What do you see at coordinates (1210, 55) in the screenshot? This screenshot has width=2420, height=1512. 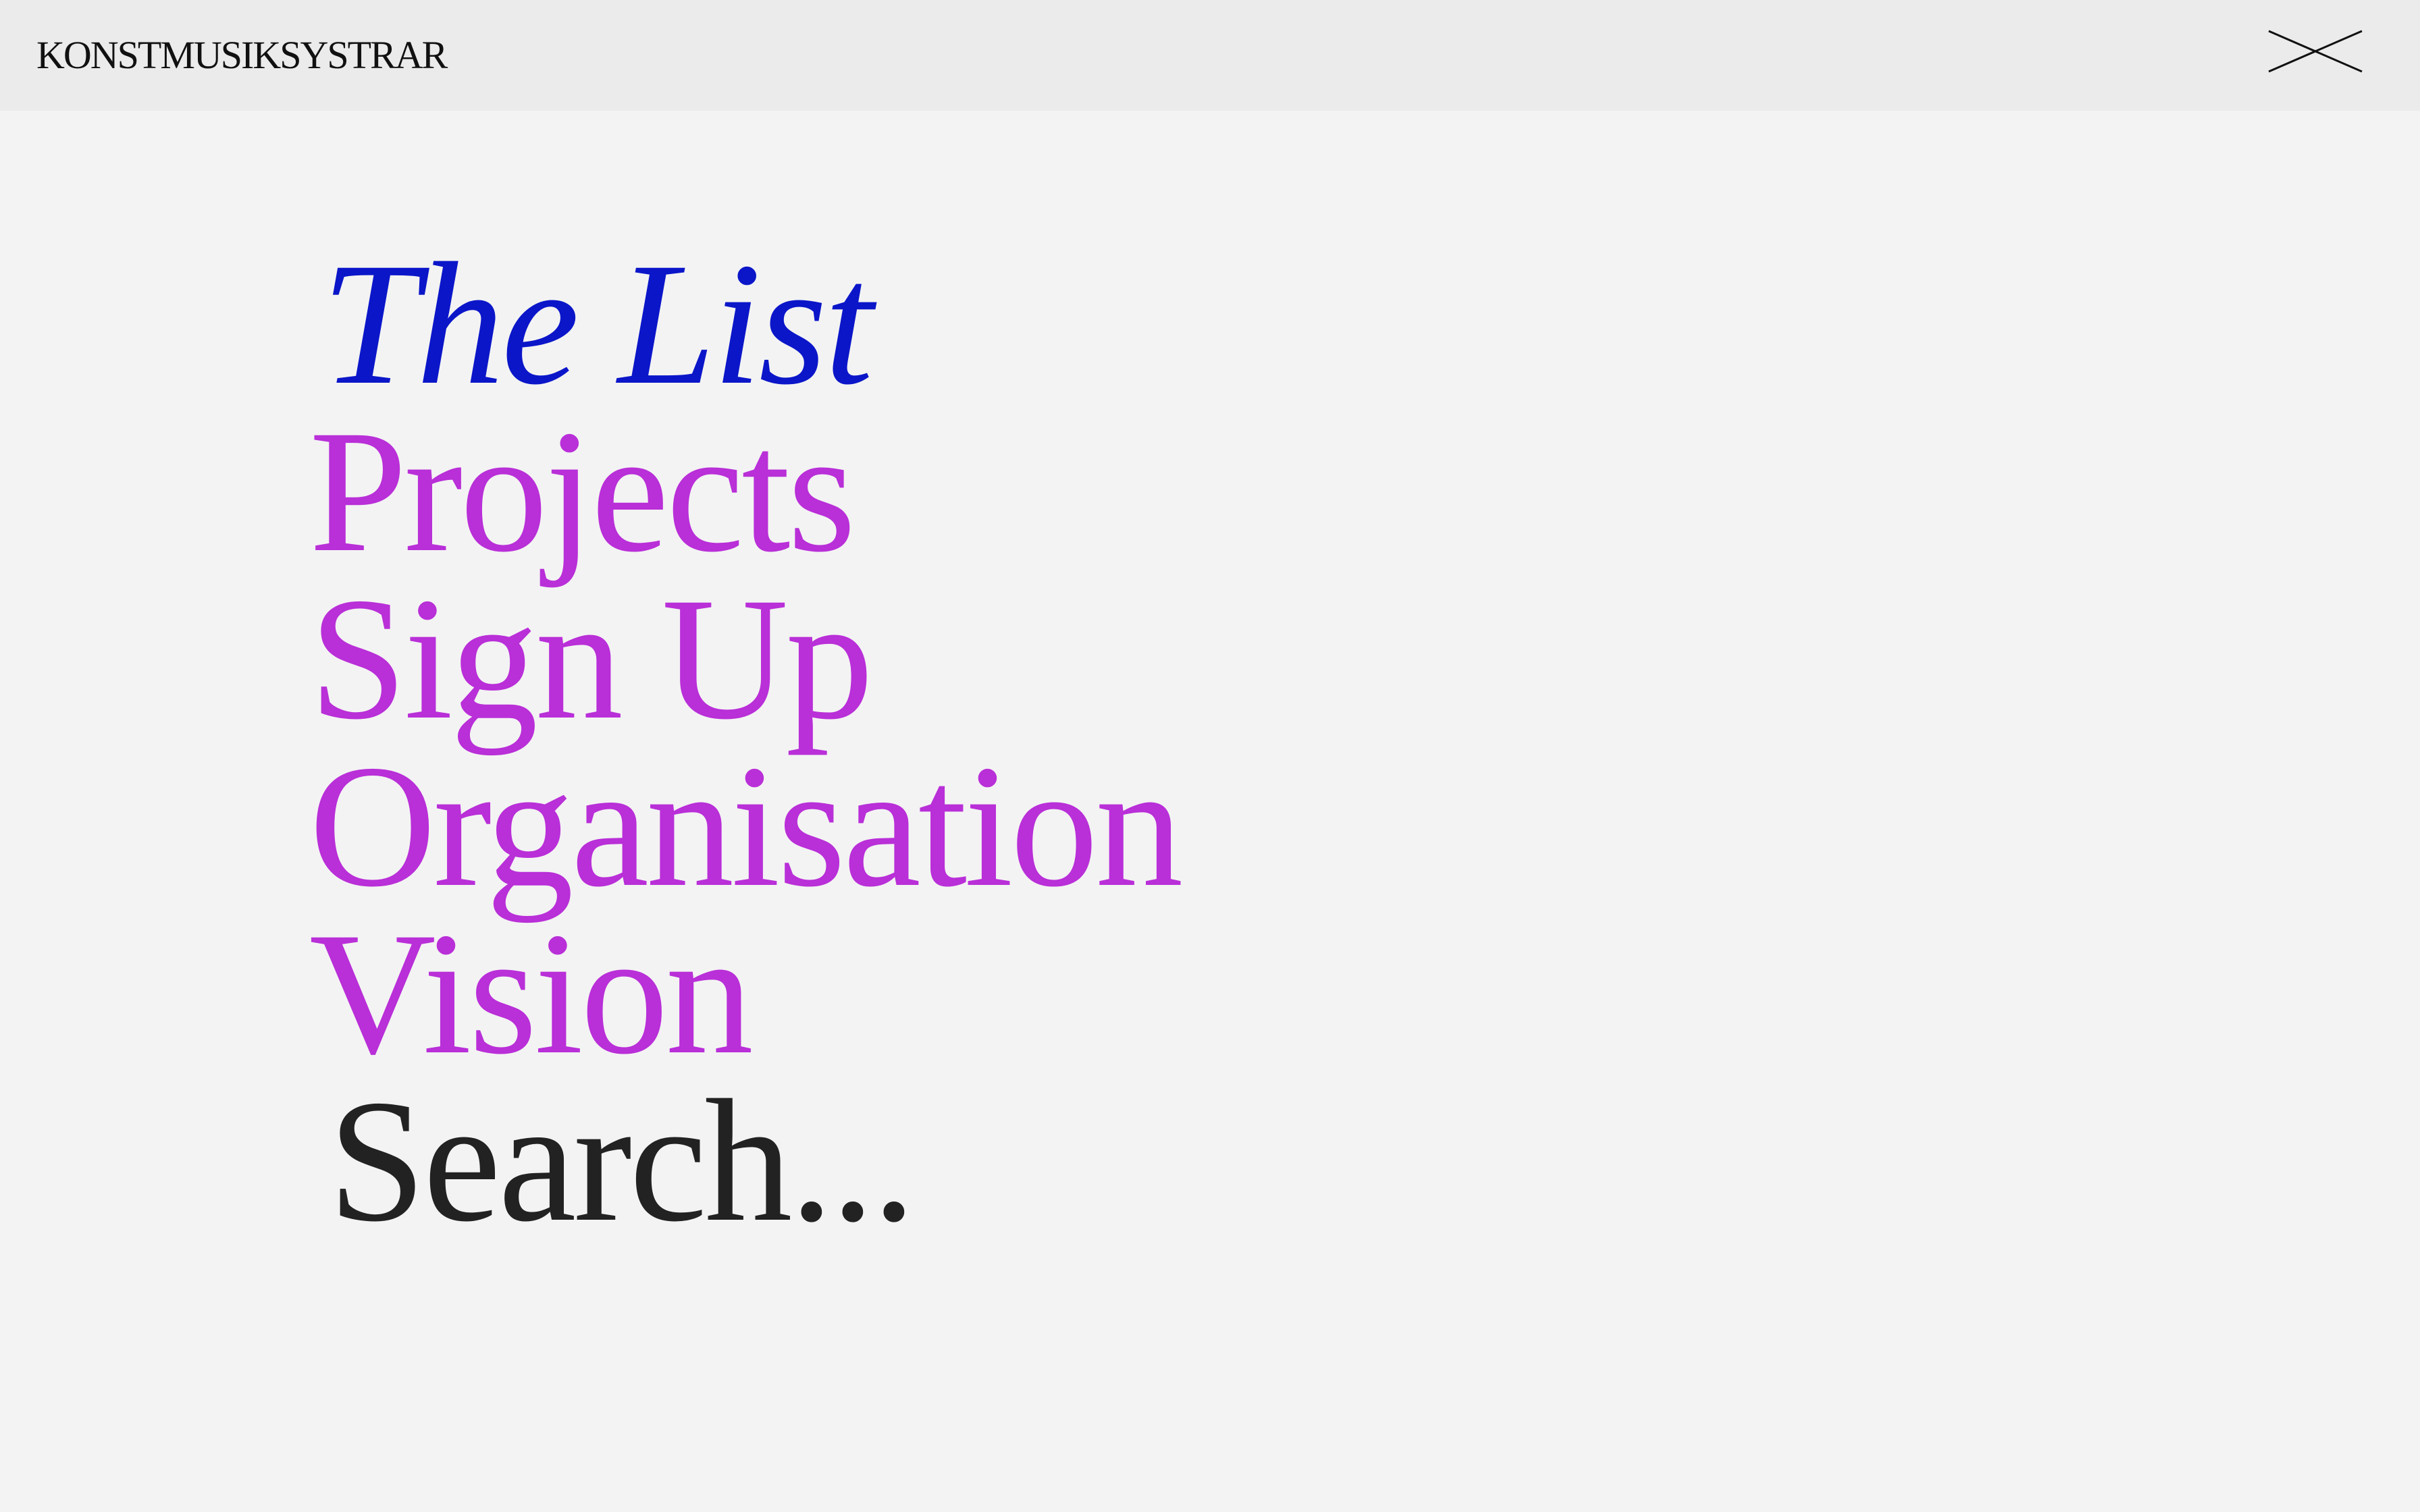 I see `header-bar: KONSTMUSIKSYSTRAR` at bounding box center [1210, 55].